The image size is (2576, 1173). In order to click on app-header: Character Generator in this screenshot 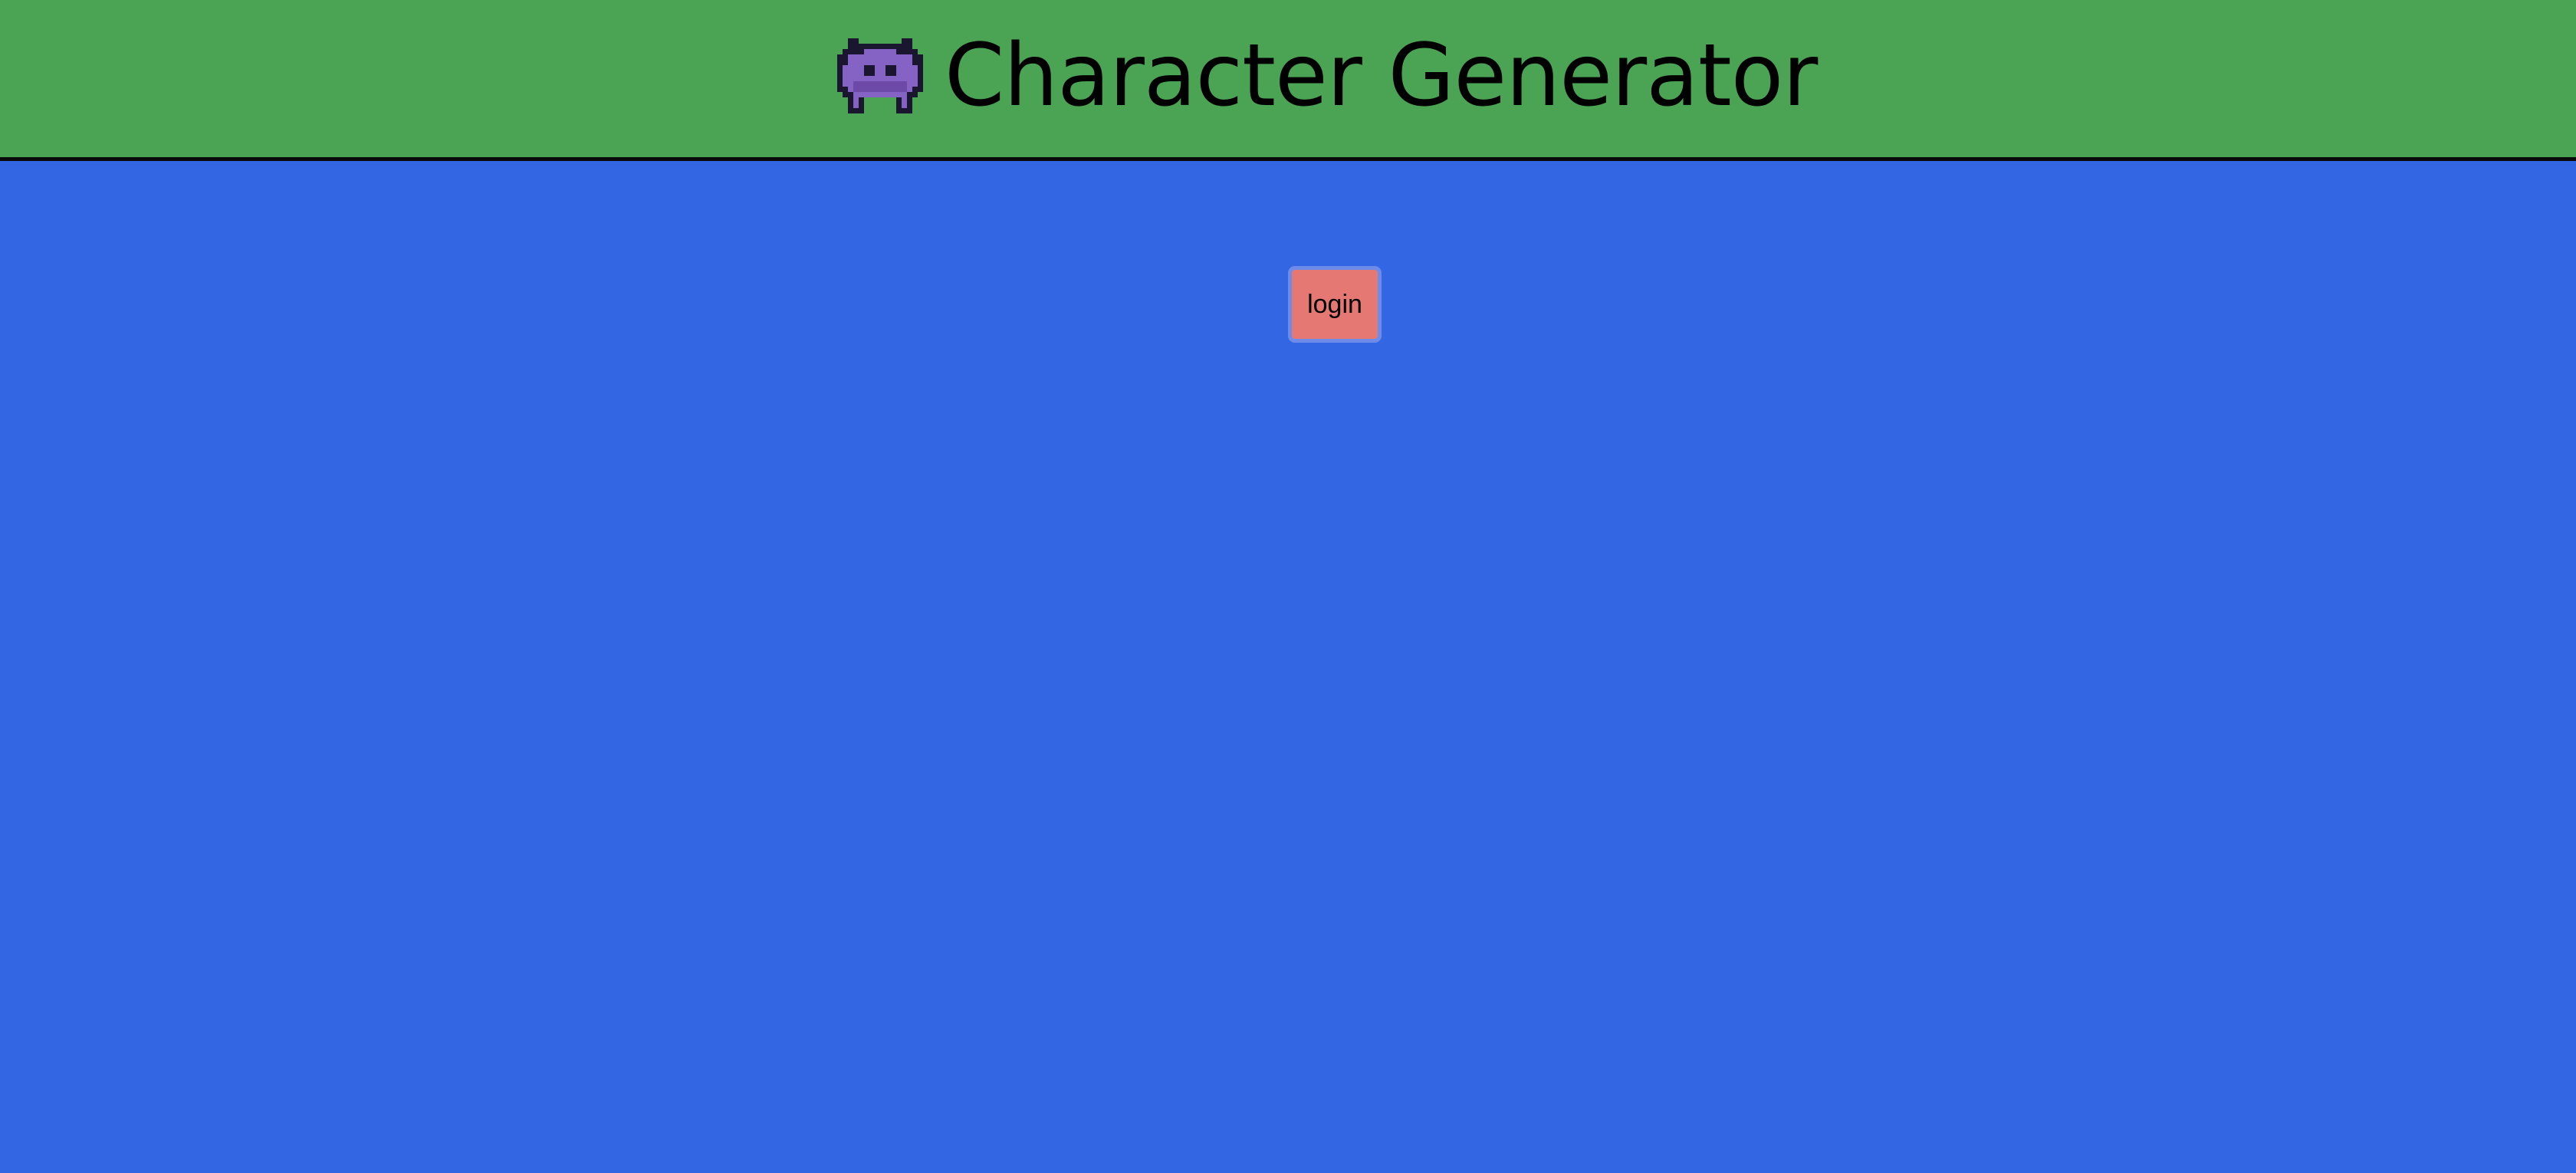, I will do `click(1288, 80)`.